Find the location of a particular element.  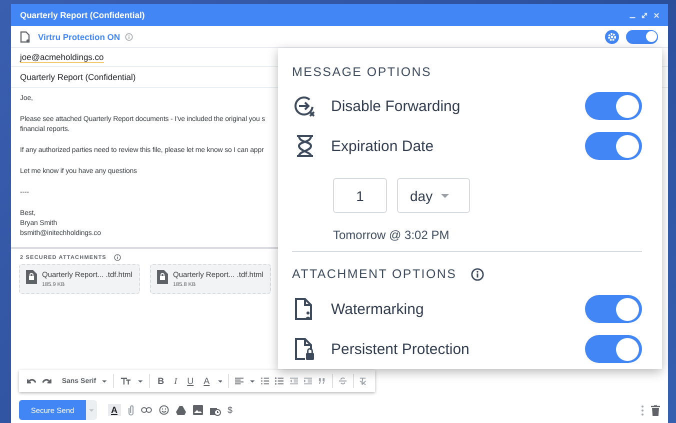

document-icon is located at coordinates (25, 36).